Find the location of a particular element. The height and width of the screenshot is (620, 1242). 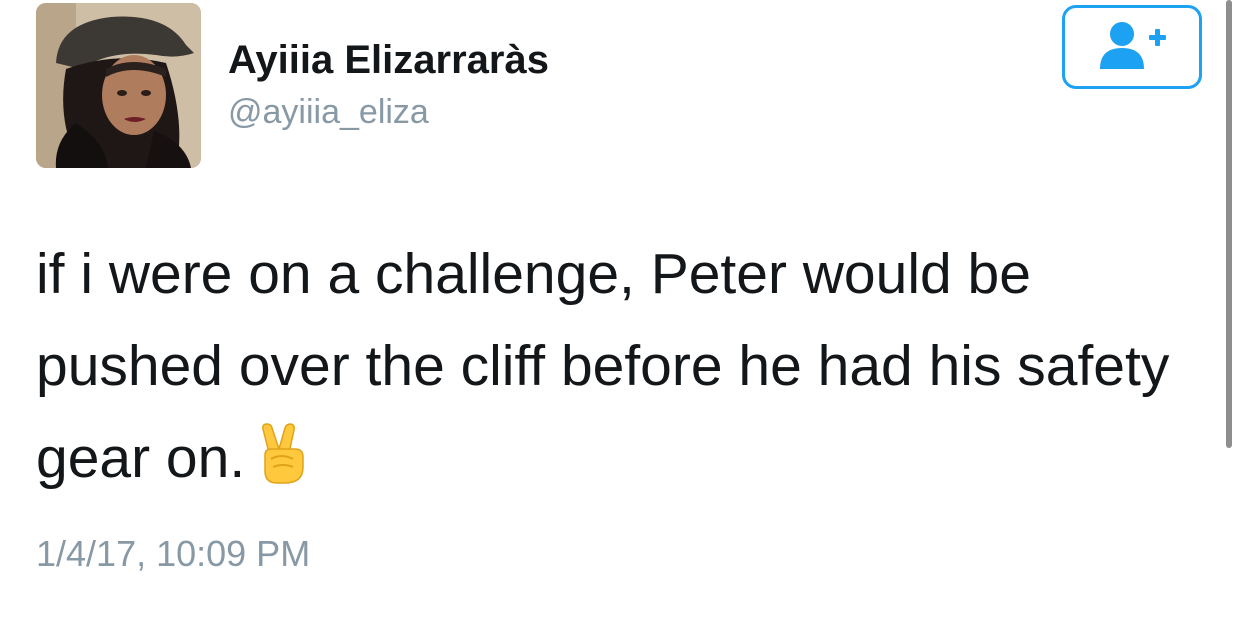

avatar is located at coordinates (118, 85).